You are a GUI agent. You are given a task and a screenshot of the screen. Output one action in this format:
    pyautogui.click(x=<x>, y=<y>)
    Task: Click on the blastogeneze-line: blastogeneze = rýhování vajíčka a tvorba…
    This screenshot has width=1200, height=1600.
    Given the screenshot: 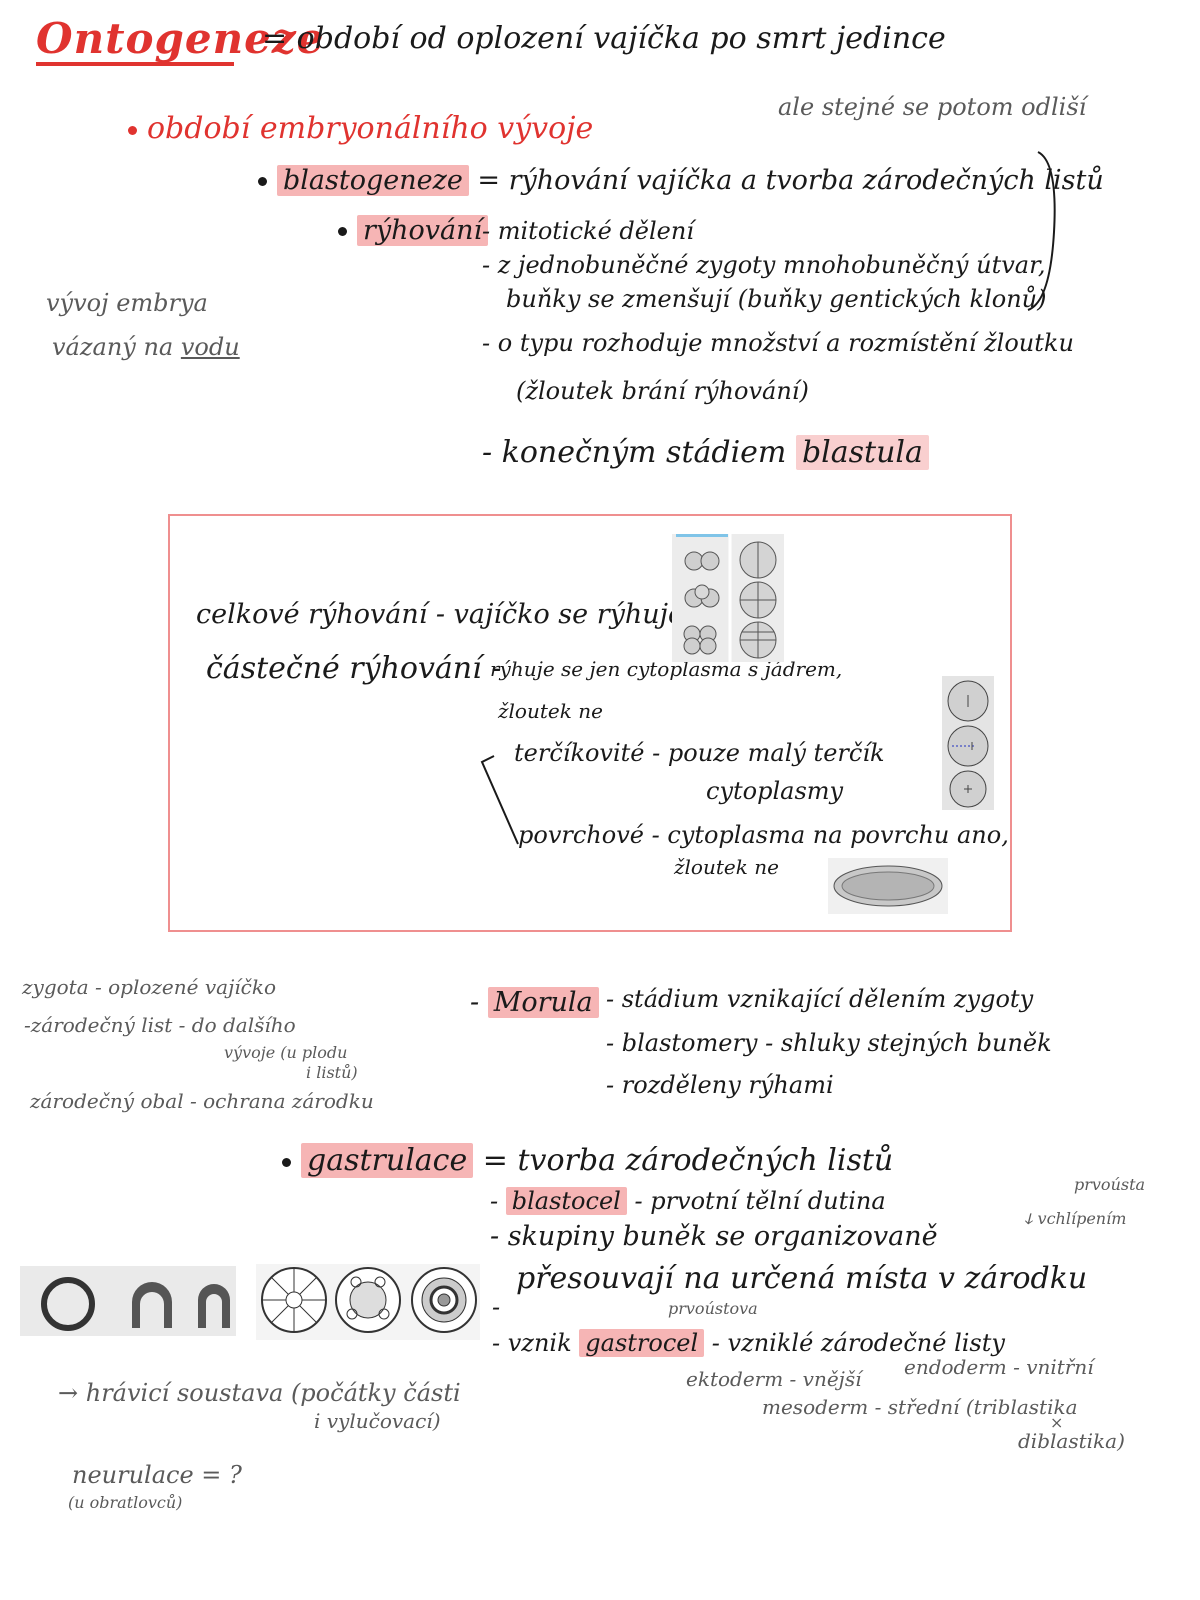 What is the action you would take?
    pyautogui.click(x=681, y=180)
    